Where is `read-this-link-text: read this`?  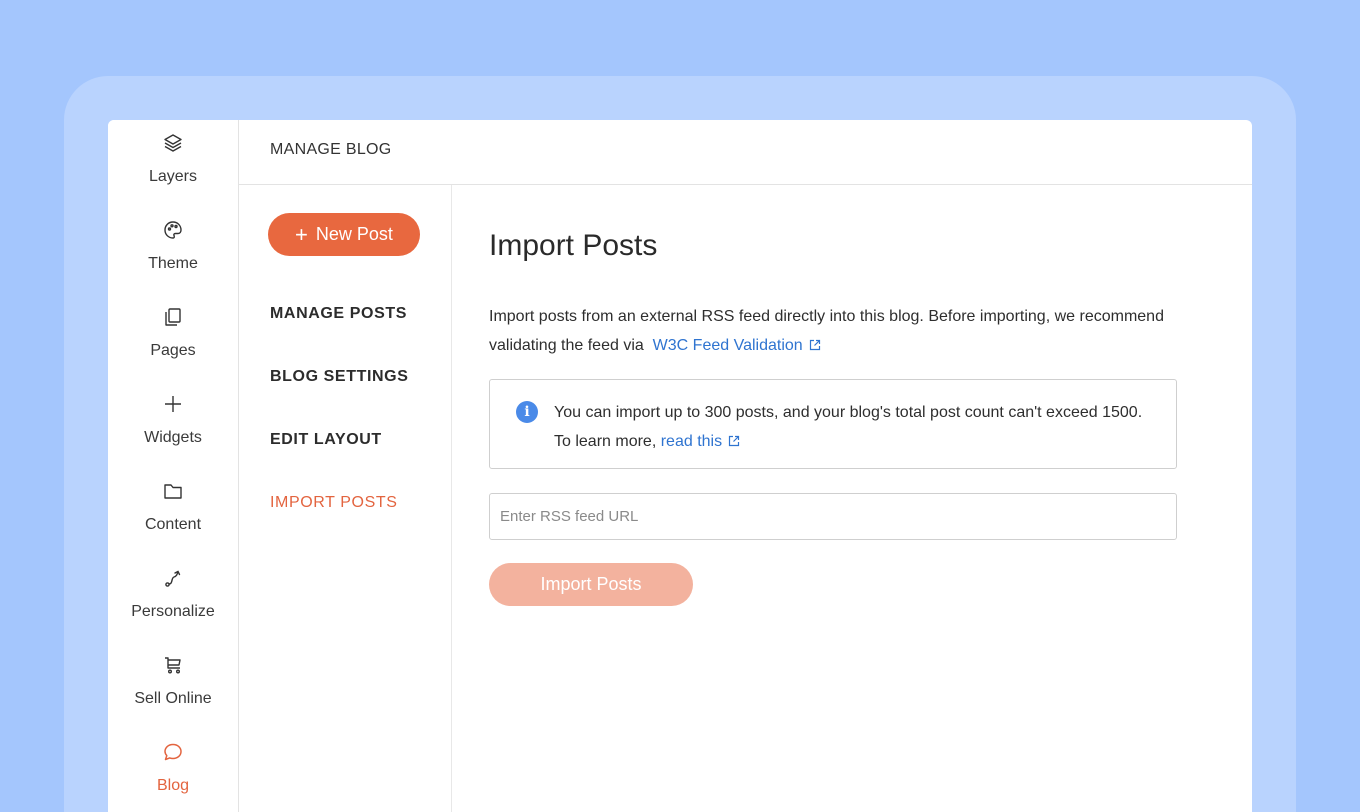
read-this-link-text: read this is located at coordinates (691, 441).